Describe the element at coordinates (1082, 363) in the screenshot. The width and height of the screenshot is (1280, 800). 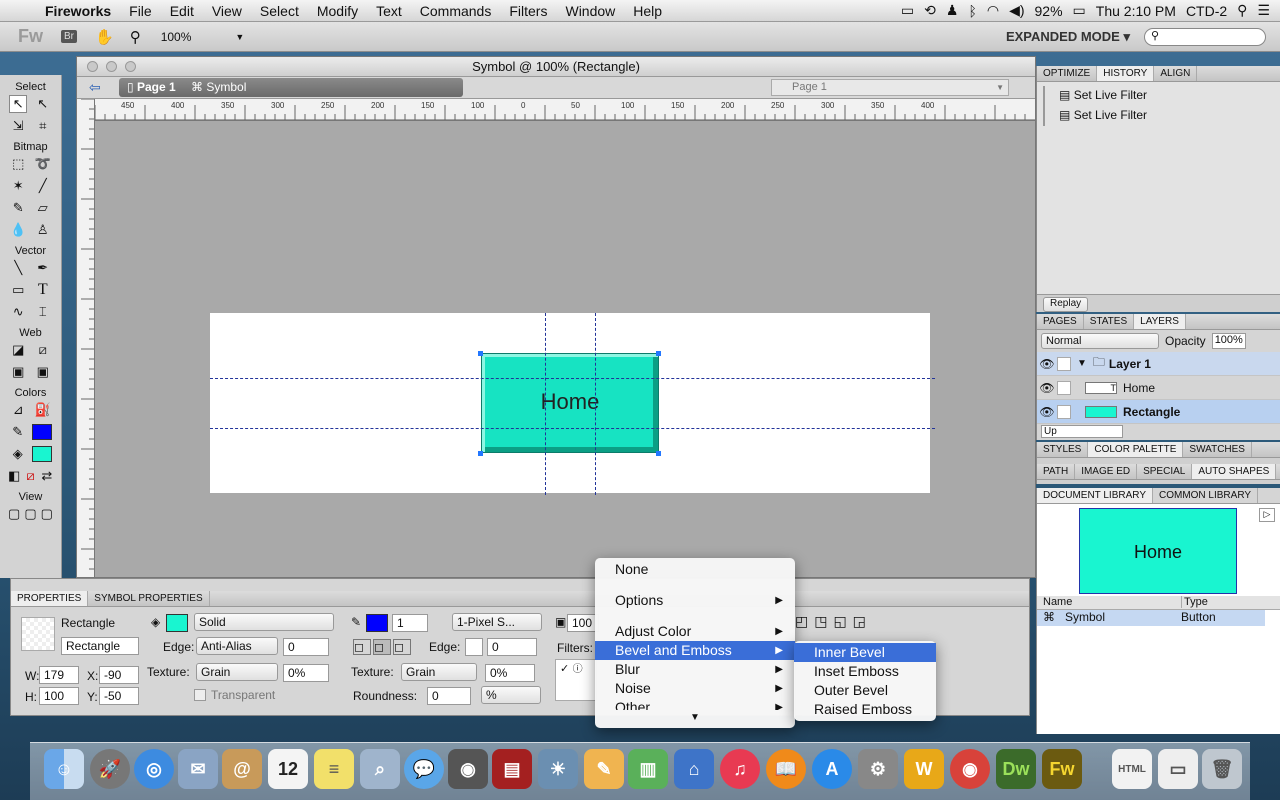
I see `expand-icon: ▼` at that location.